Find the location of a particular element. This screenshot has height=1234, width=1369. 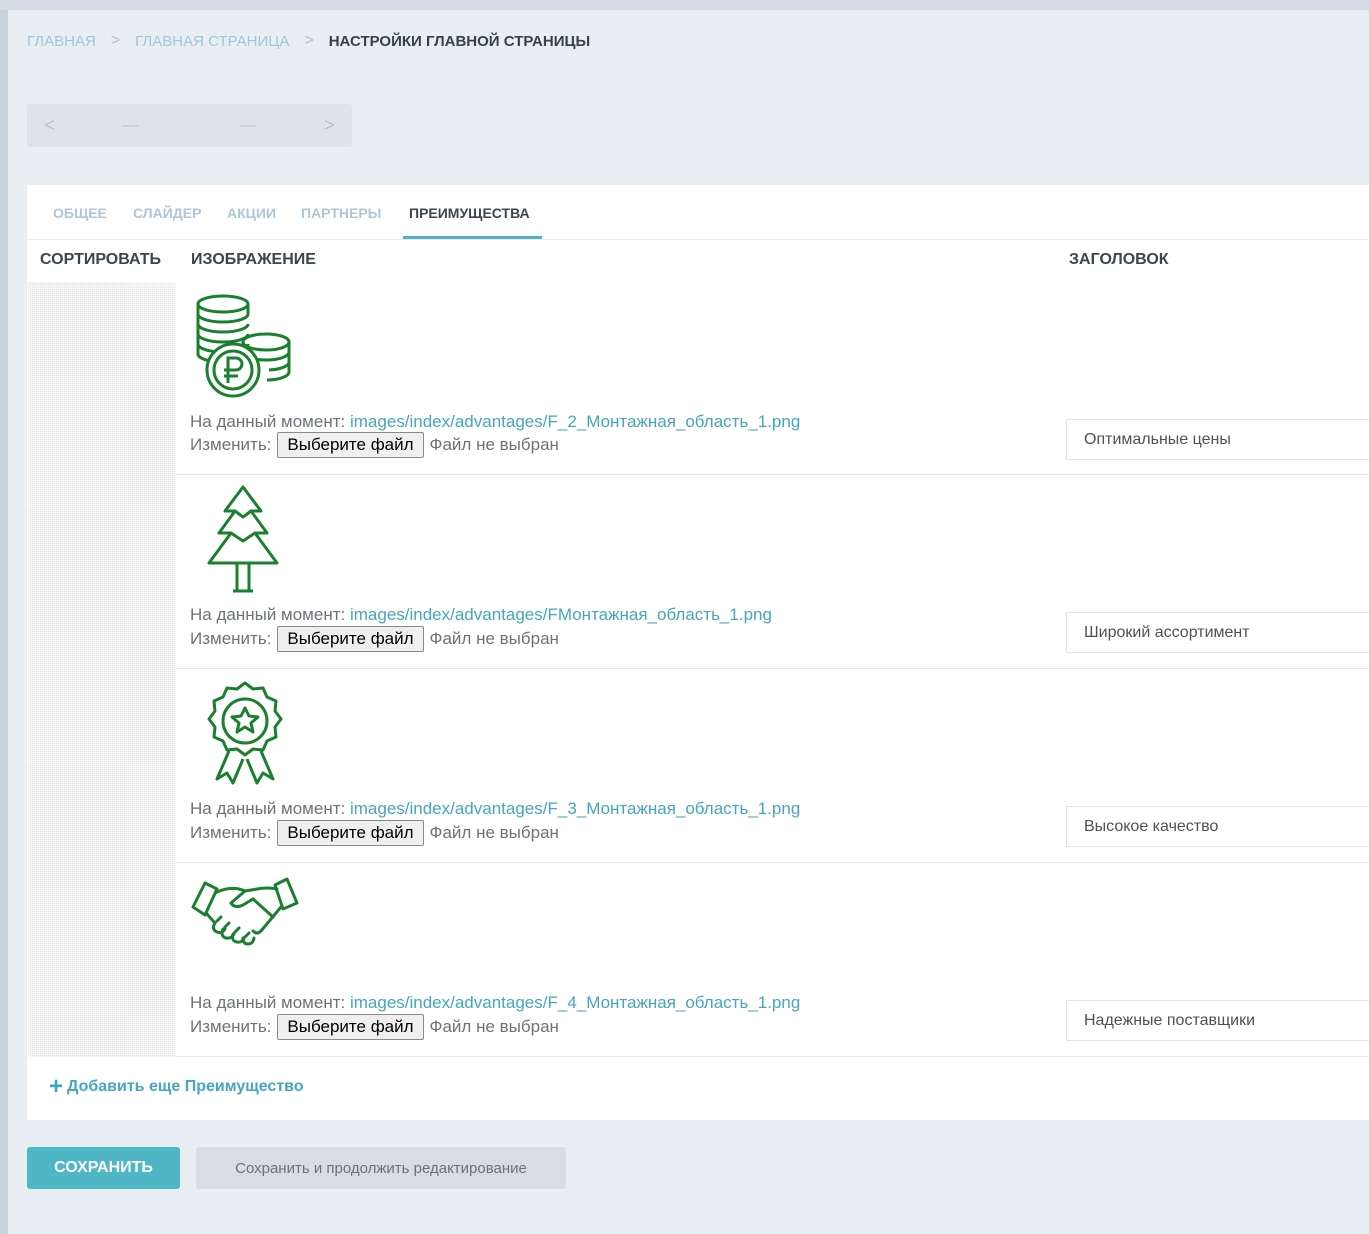

prev-arrow-icon: < is located at coordinates (49, 125).